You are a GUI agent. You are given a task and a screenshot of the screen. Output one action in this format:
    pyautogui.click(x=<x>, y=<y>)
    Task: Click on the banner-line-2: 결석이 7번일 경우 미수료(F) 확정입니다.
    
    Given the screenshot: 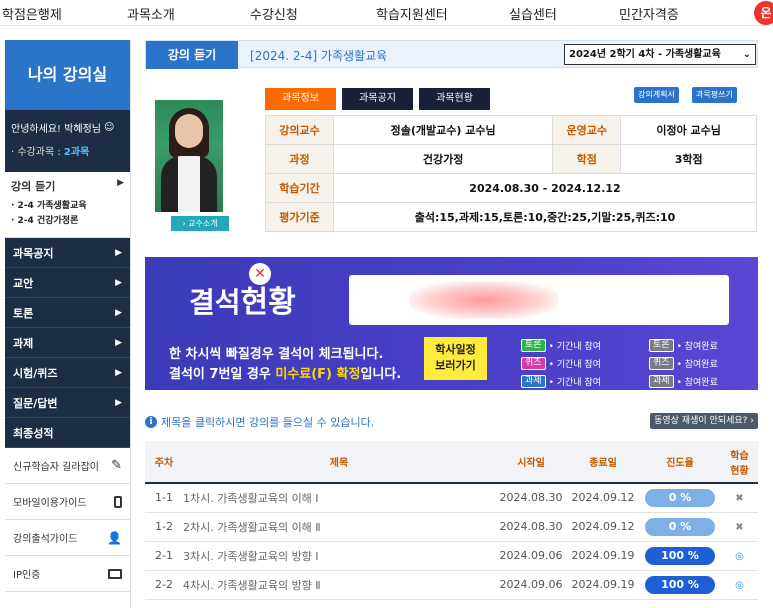 What is the action you would take?
    pyautogui.click(x=285, y=372)
    